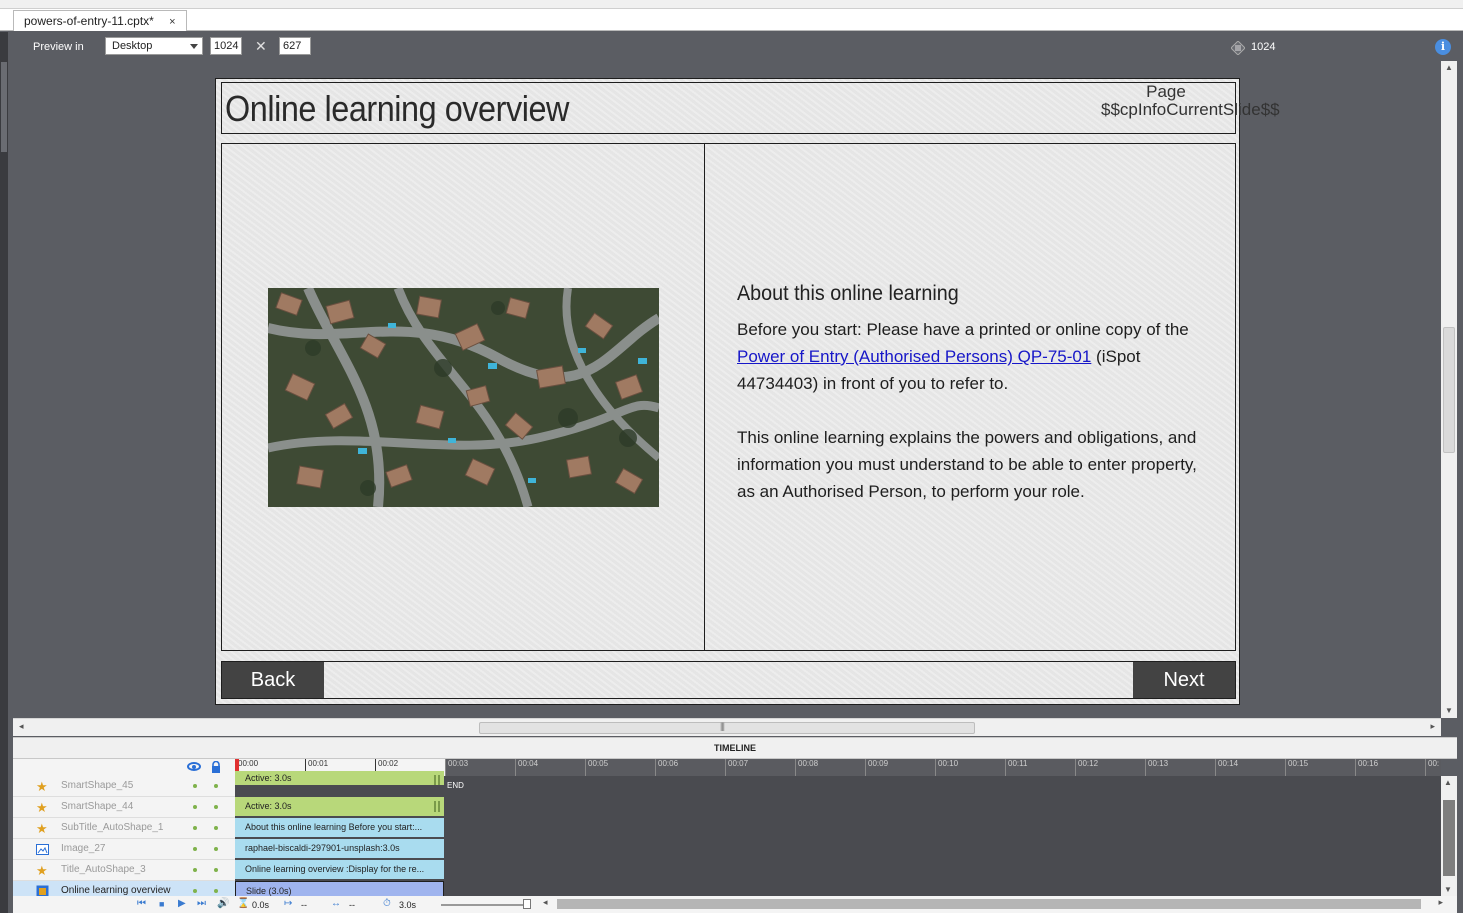 The height and width of the screenshot is (913, 1463). Describe the element at coordinates (731, 4) in the screenshot. I see `top-strip` at that location.